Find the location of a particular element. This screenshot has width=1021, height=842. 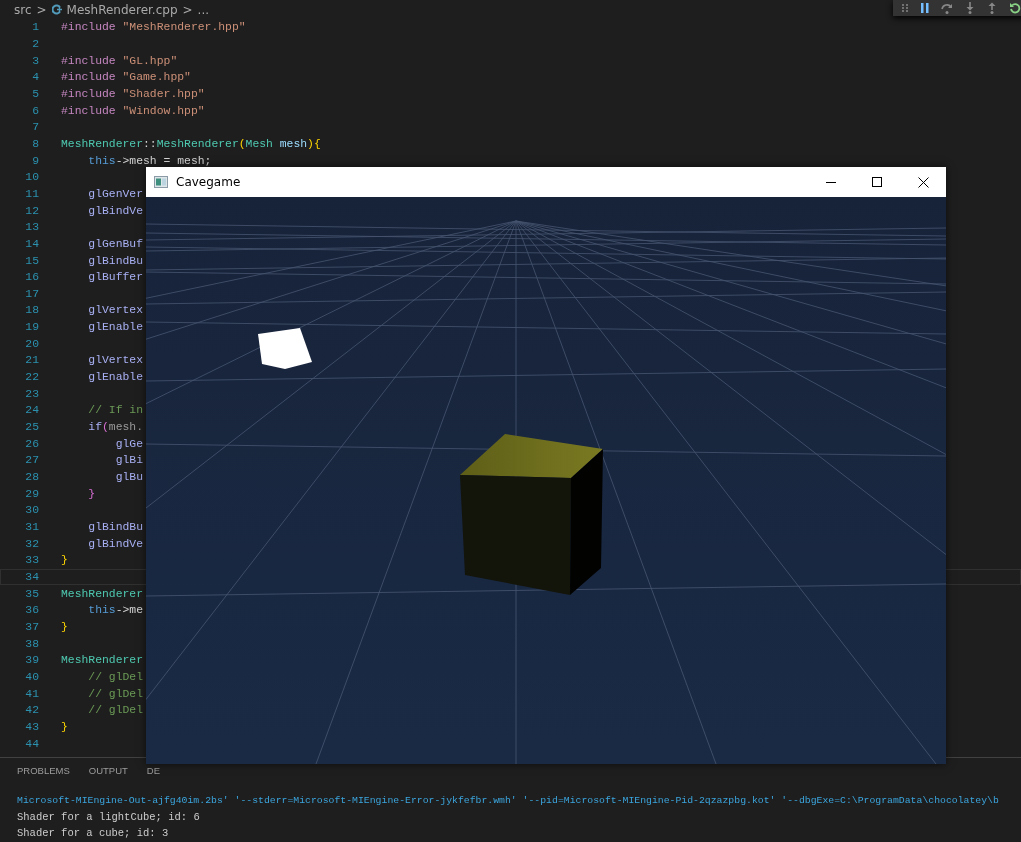

line-number: 13 is located at coordinates (31, 227).